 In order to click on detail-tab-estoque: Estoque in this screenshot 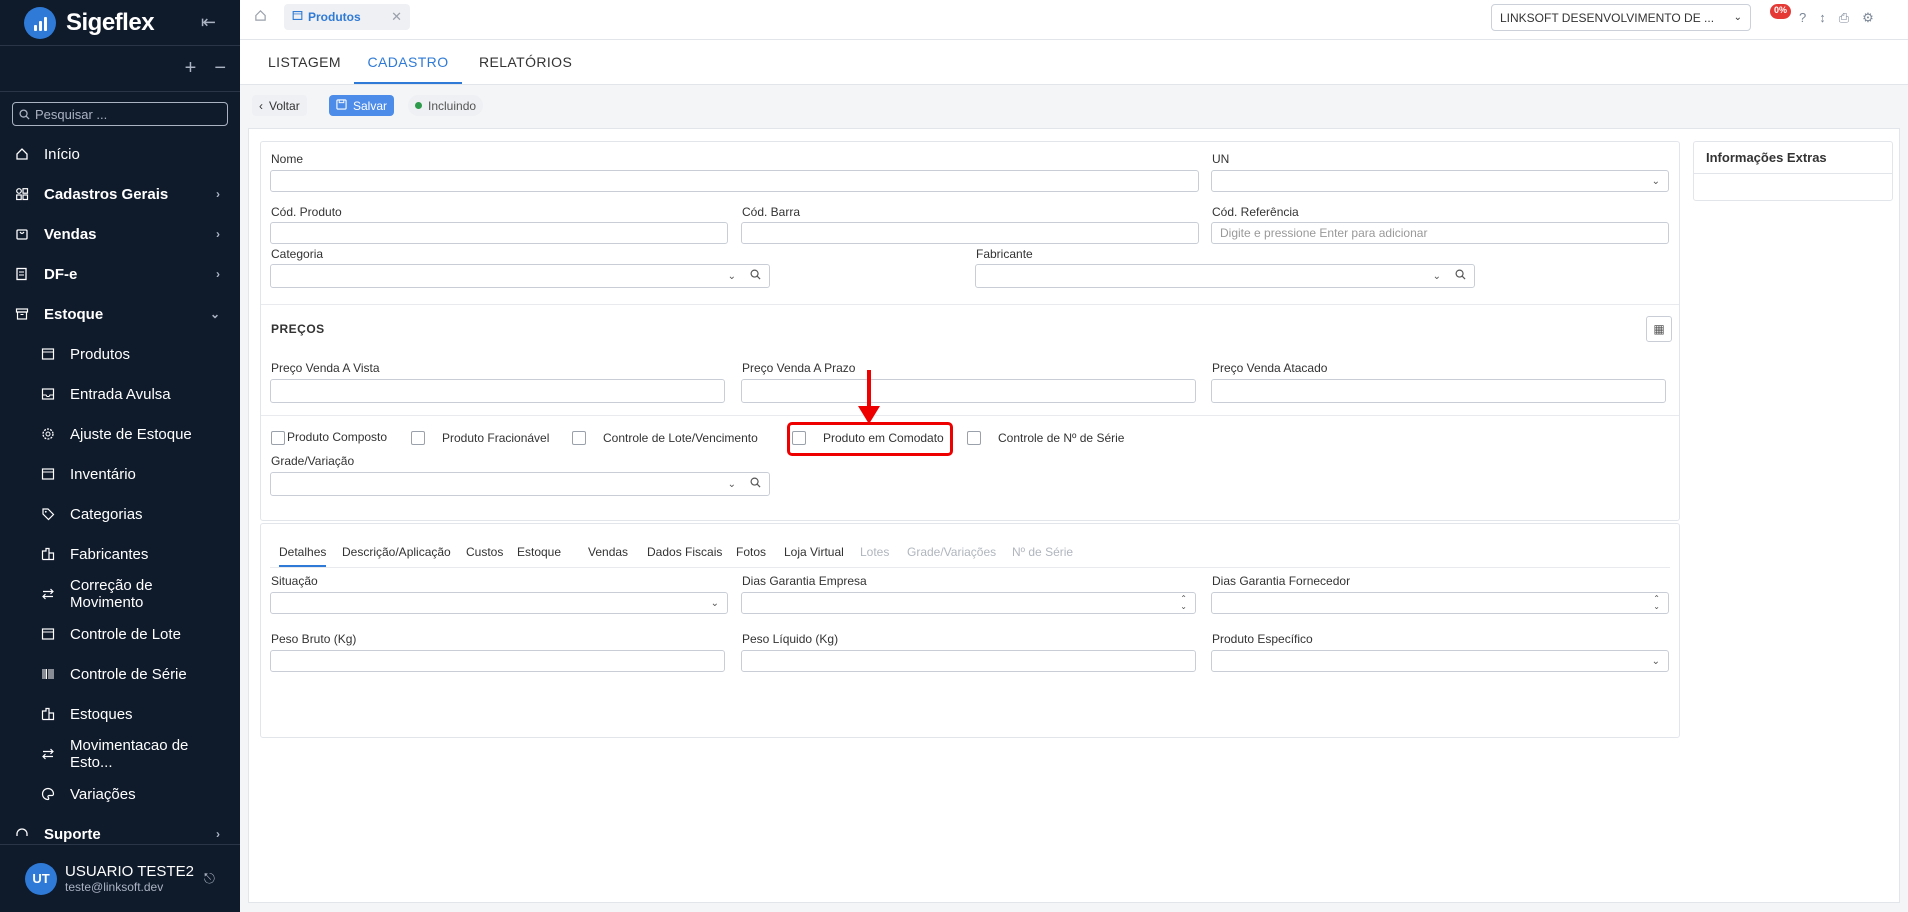, I will do `click(539, 552)`.